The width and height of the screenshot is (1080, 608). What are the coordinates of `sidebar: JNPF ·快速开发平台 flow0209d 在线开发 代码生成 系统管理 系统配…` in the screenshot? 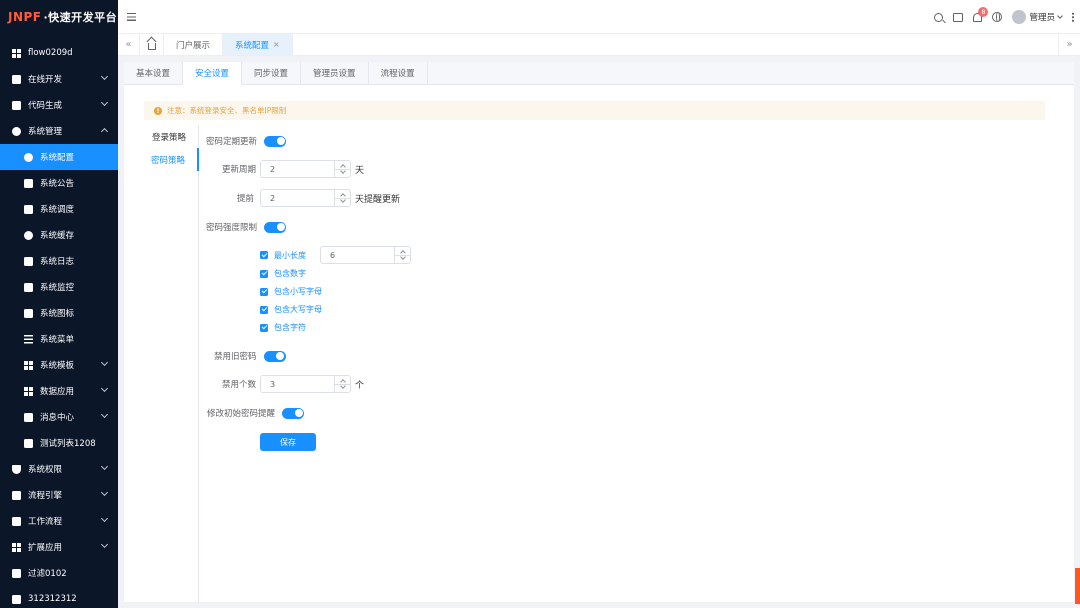 It's located at (59, 304).